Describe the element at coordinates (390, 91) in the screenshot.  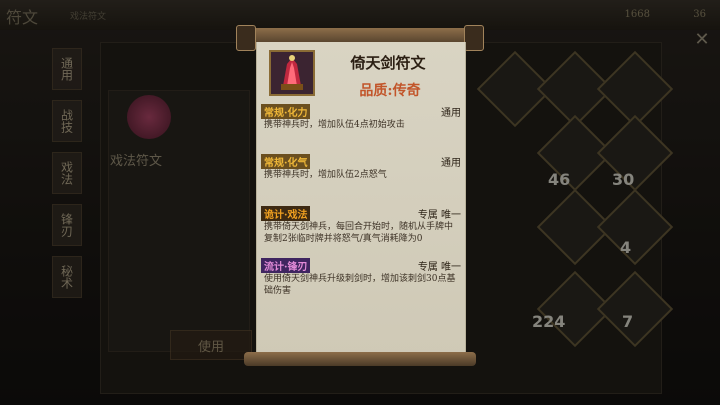
I see `quality-label: 品质:传奇` at that location.